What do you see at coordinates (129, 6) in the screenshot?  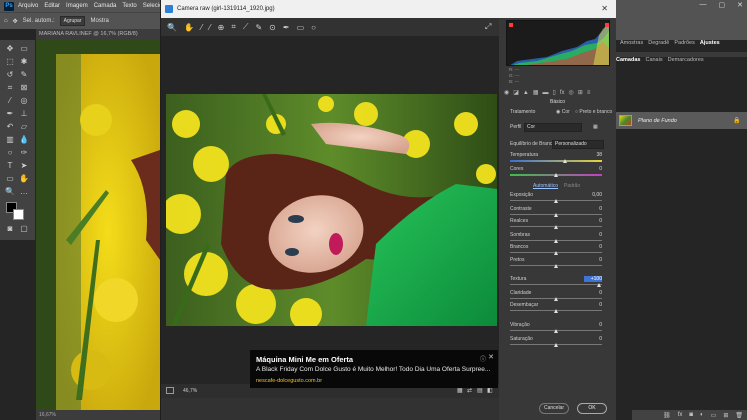 I see `menu-texto: Texto` at bounding box center [129, 6].